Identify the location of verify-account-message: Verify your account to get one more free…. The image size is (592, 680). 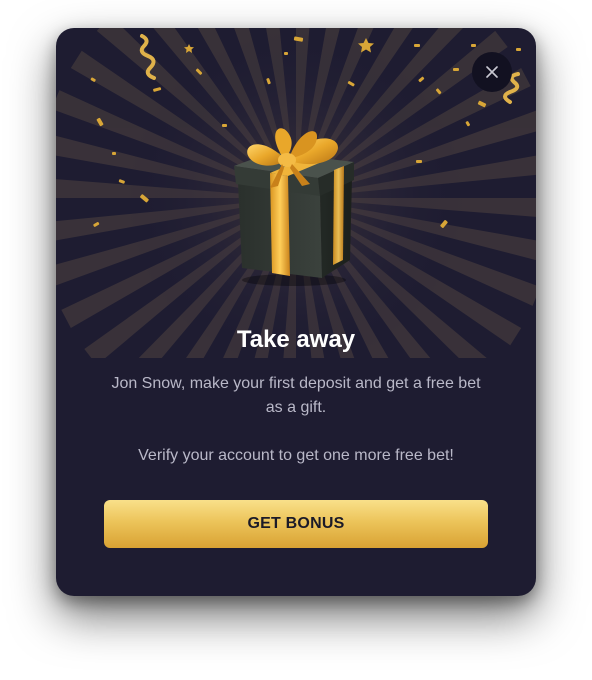
(296, 455).